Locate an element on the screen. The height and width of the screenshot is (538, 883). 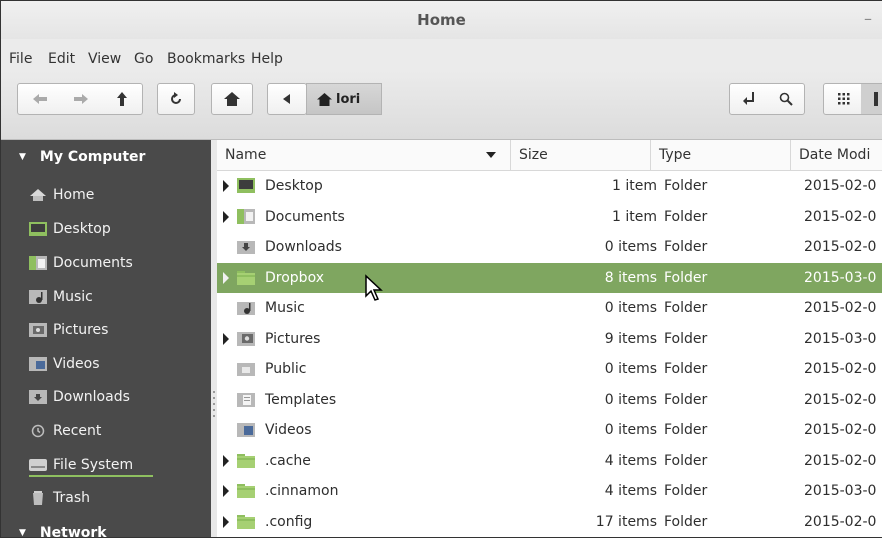
file-row: .cache 4 items Folder 2015-02-0 is located at coordinates (549, 461).